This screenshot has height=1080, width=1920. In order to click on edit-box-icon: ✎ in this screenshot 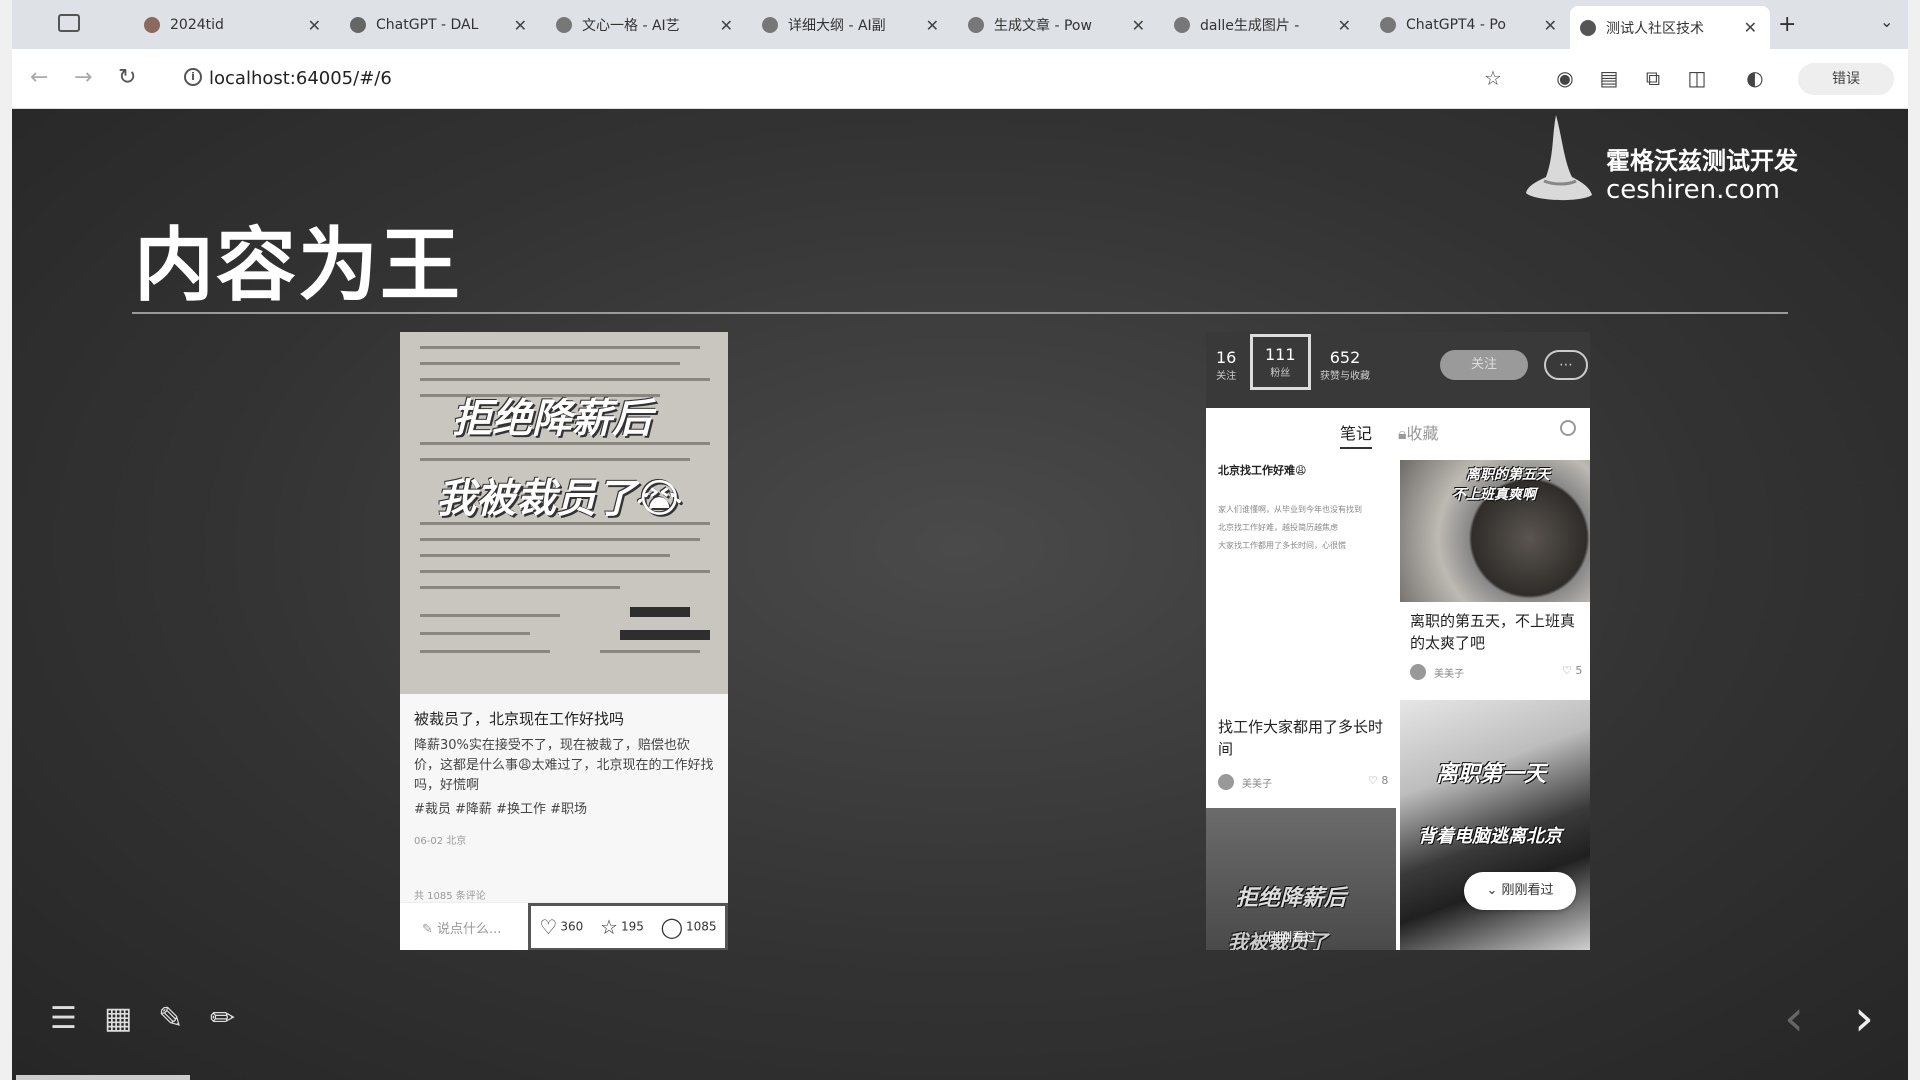, I will do `click(170, 1018)`.